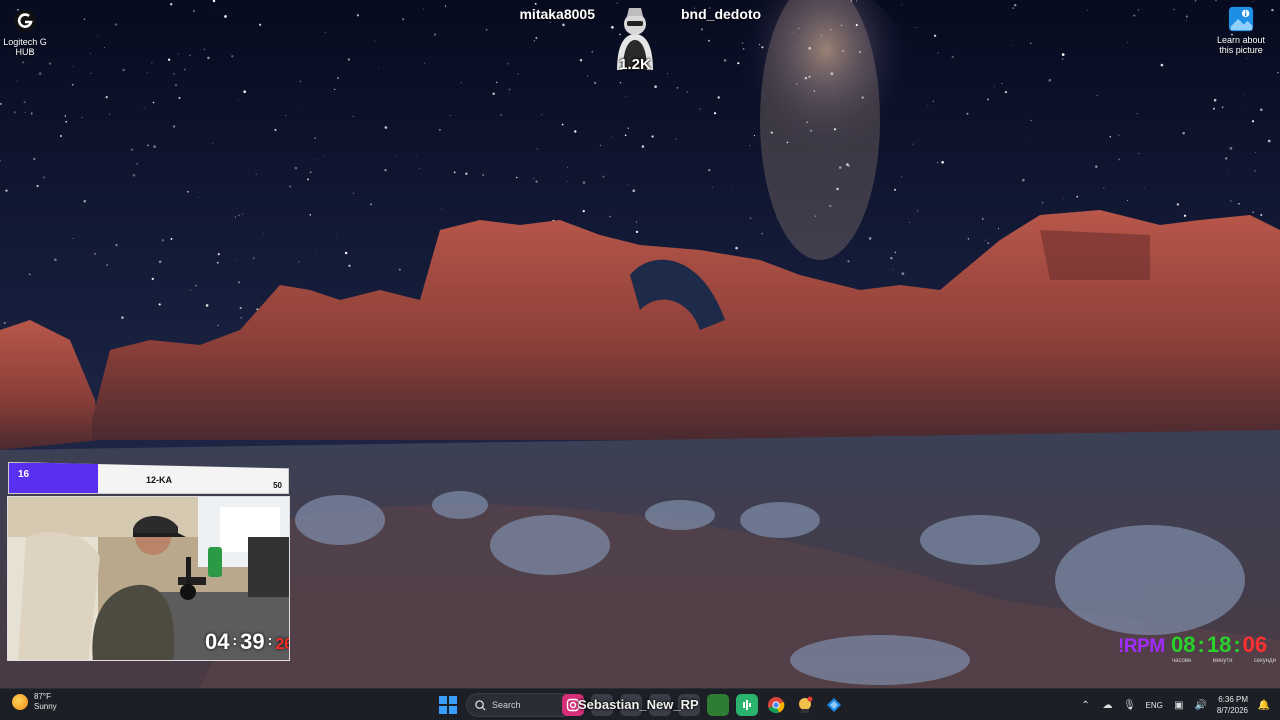  Describe the element at coordinates (834, 705) in the screenshot. I see `dev-app-icon` at that location.